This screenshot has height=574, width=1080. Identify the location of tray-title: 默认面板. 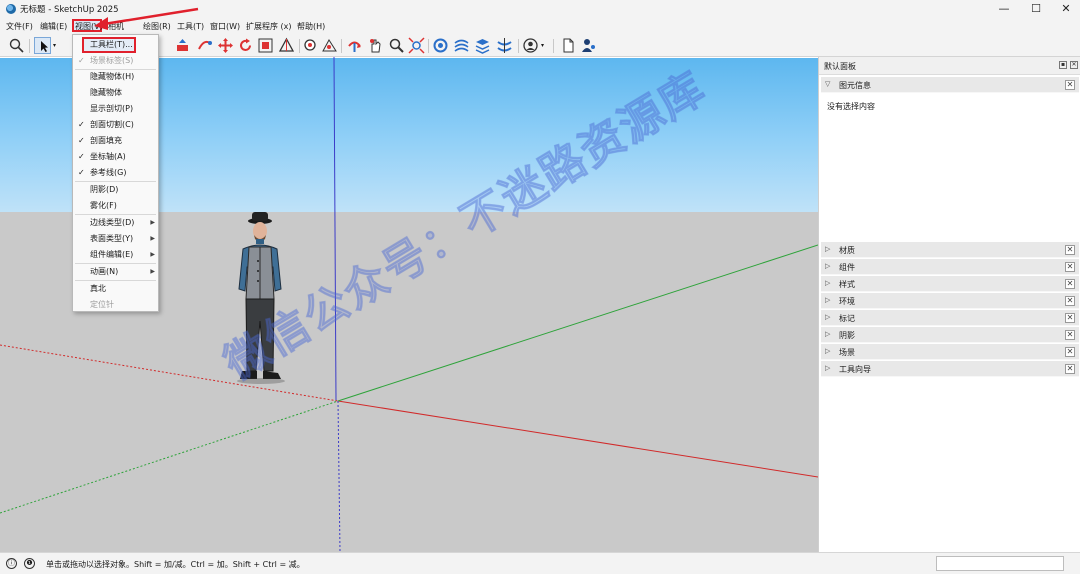
(840, 66).